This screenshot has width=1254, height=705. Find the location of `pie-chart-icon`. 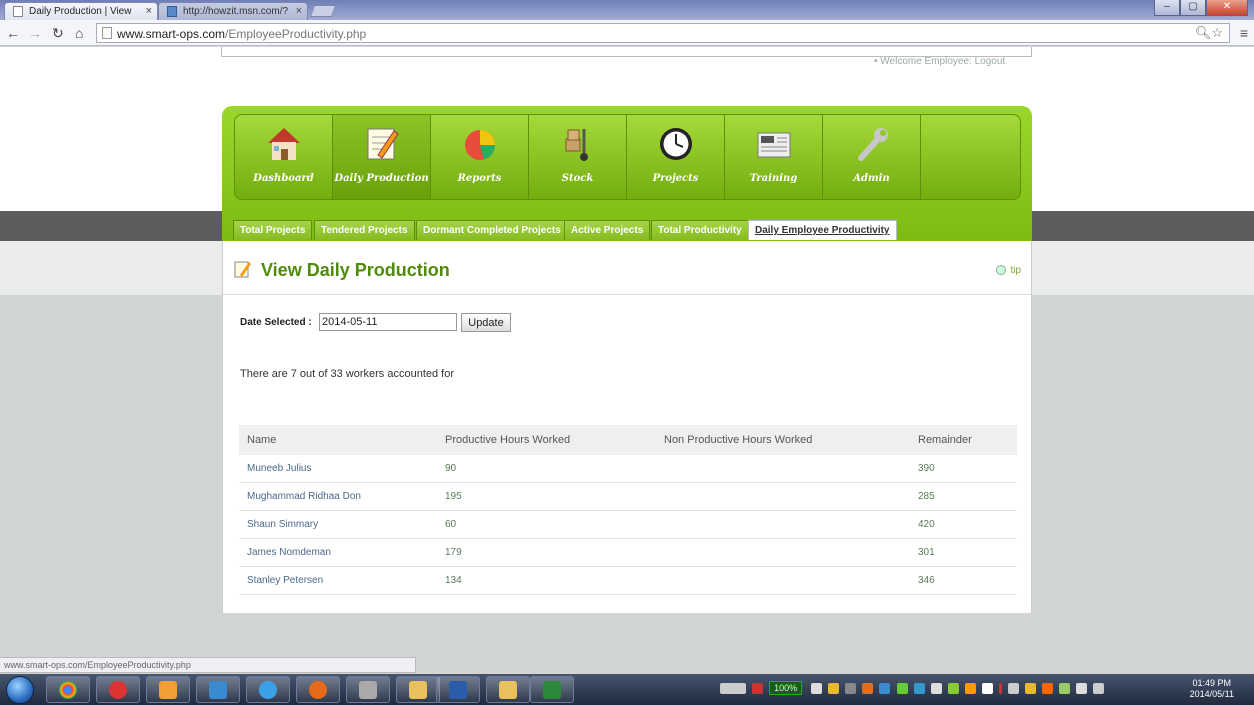

pie-chart-icon is located at coordinates (480, 145).